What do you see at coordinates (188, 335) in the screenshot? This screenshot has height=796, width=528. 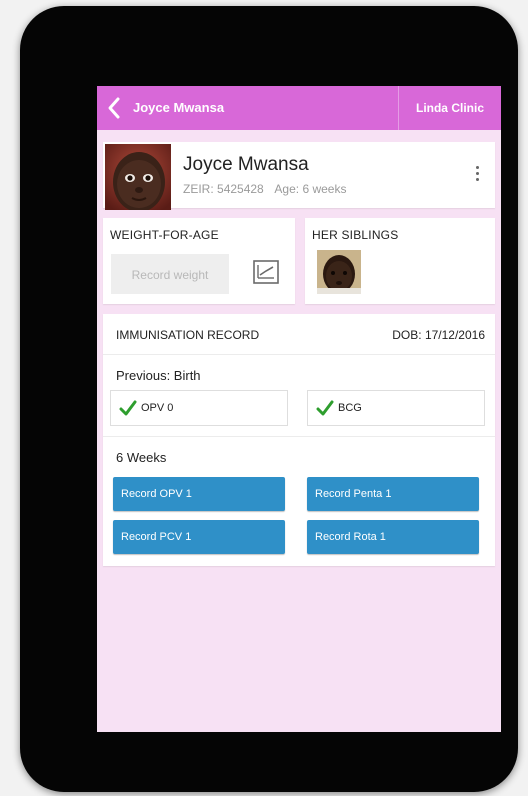 I see `immunisation-title: IMMUNISATION RECORD` at bounding box center [188, 335].